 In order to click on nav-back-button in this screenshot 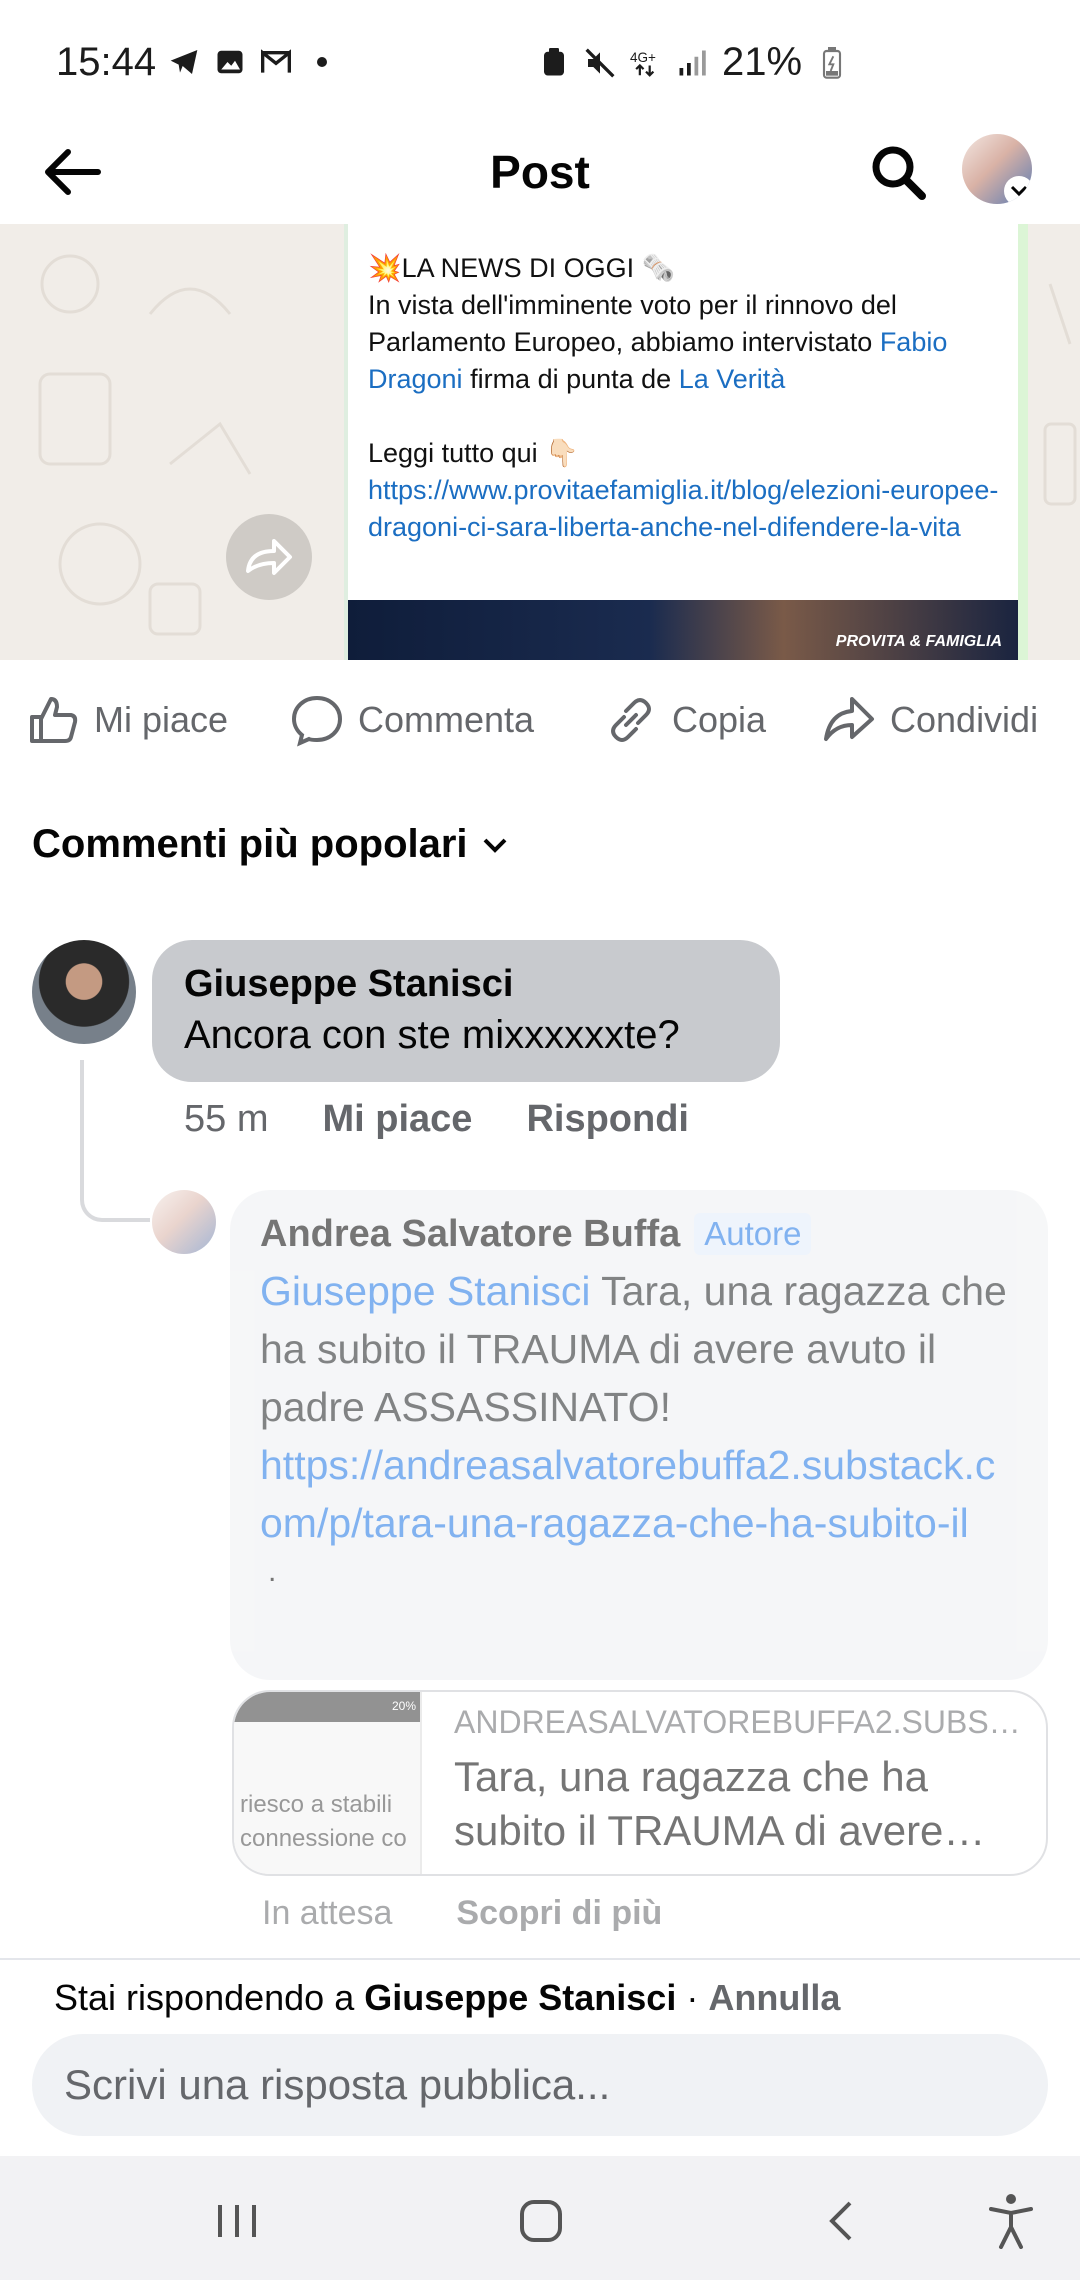, I will do `click(841, 2221)`.